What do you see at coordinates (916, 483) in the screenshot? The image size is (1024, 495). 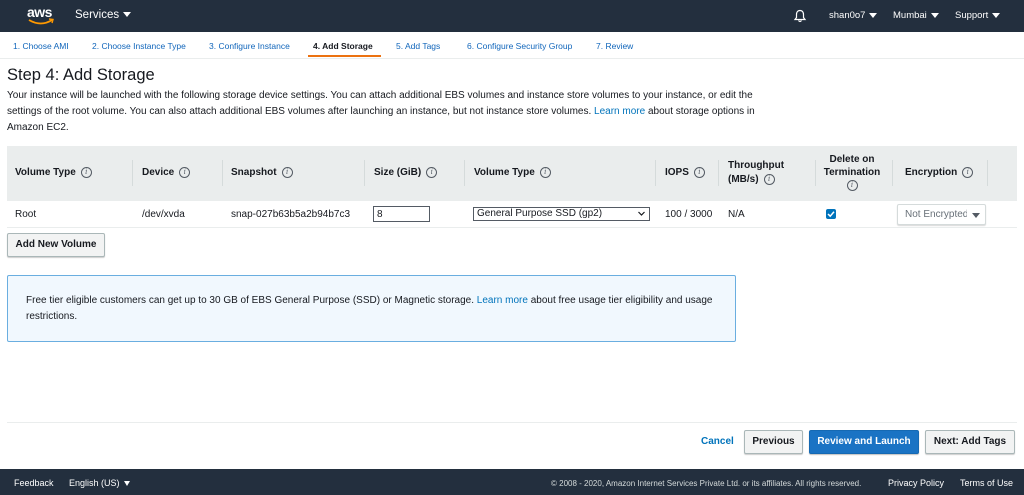 I see `privacy-policy-link: Privacy Policy` at bounding box center [916, 483].